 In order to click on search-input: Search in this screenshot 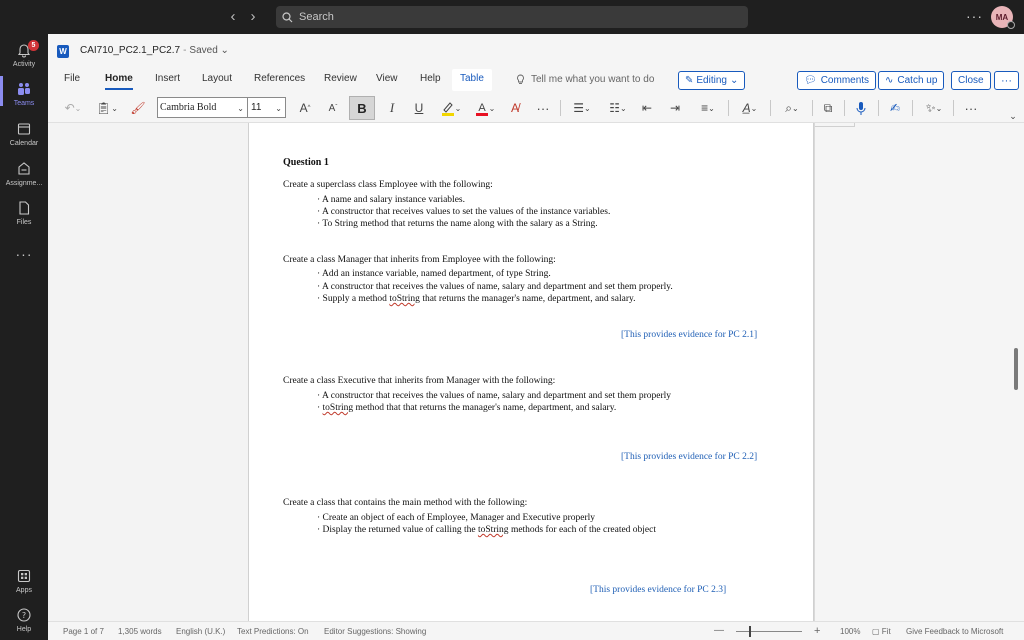, I will do `click(512, 17)`.